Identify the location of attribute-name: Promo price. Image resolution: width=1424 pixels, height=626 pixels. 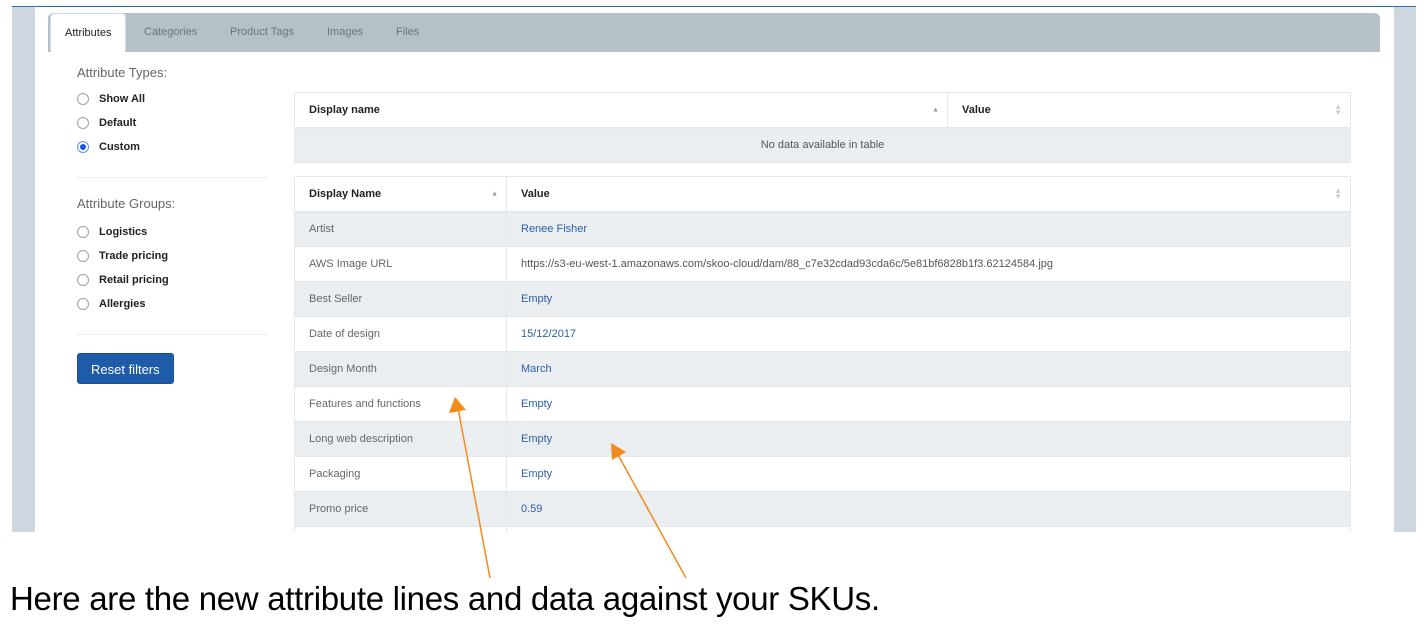
(400, 509).